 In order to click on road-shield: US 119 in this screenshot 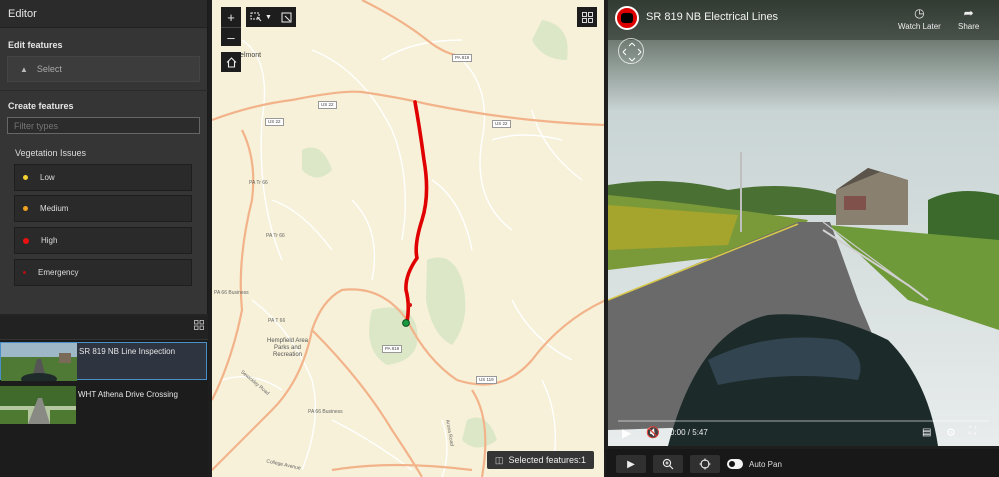, I will do `click(486, 380)`.